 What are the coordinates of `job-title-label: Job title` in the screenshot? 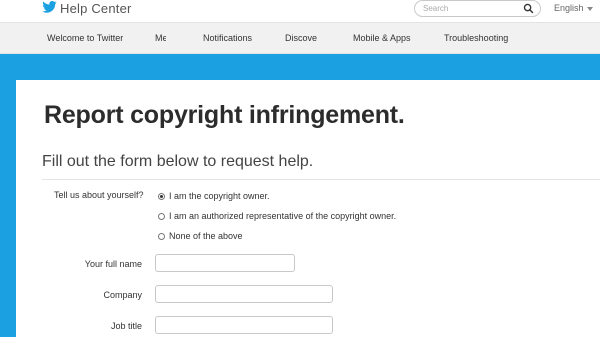 It's located at (126, 326).